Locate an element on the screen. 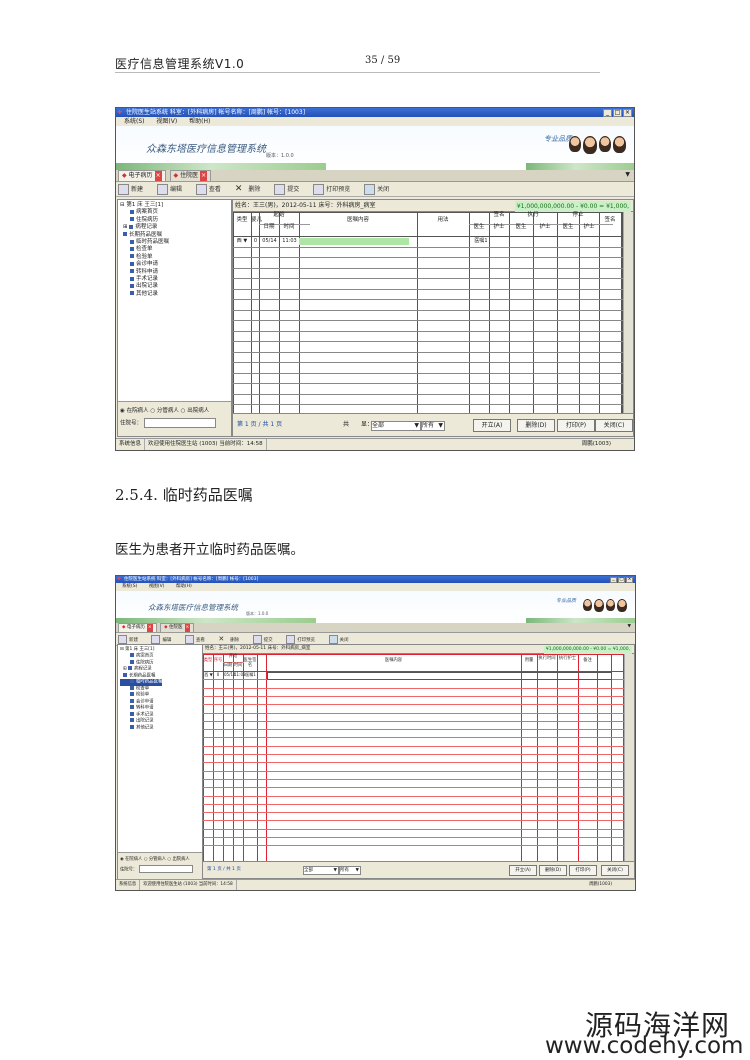 Image resolution: width=750 pixels, height=1060 pixels. view-button: 查看 is located at coordinates (211, 190).